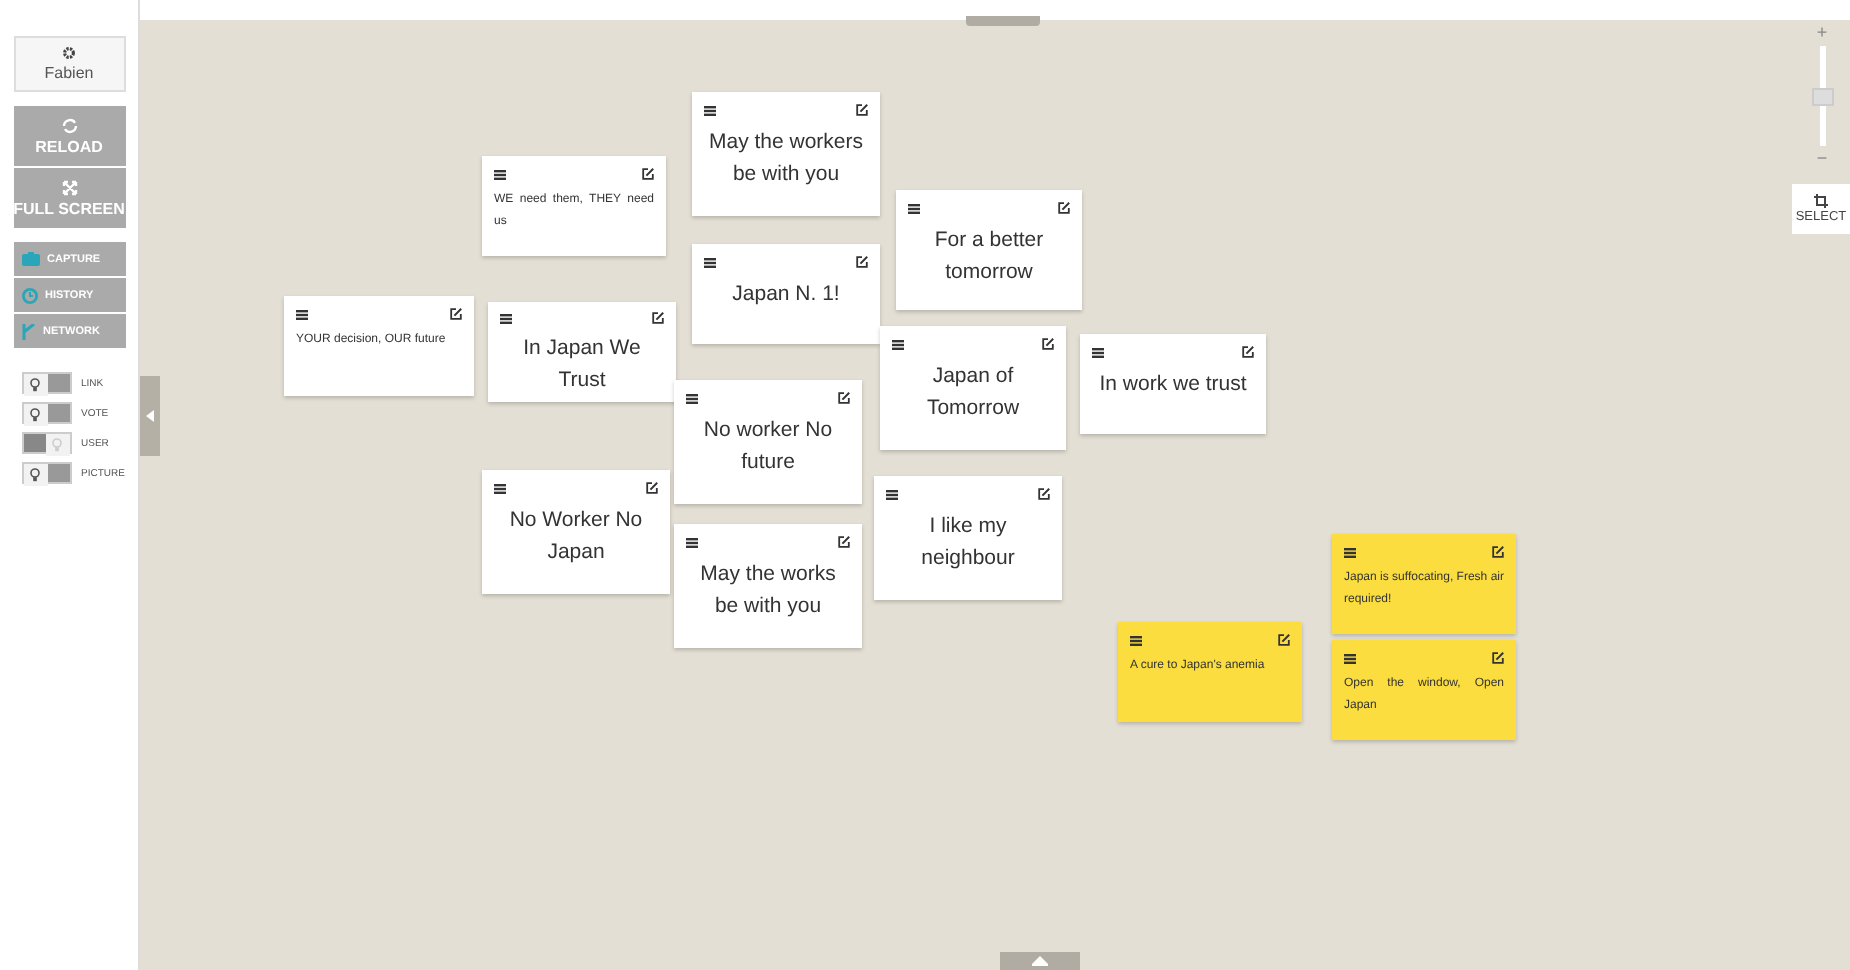 This screenshot has width=1850, height=970. Describe the element at coordinates (973, 393) in the screenshot. I see `note-text: Japan of Tomorrow` at that location.